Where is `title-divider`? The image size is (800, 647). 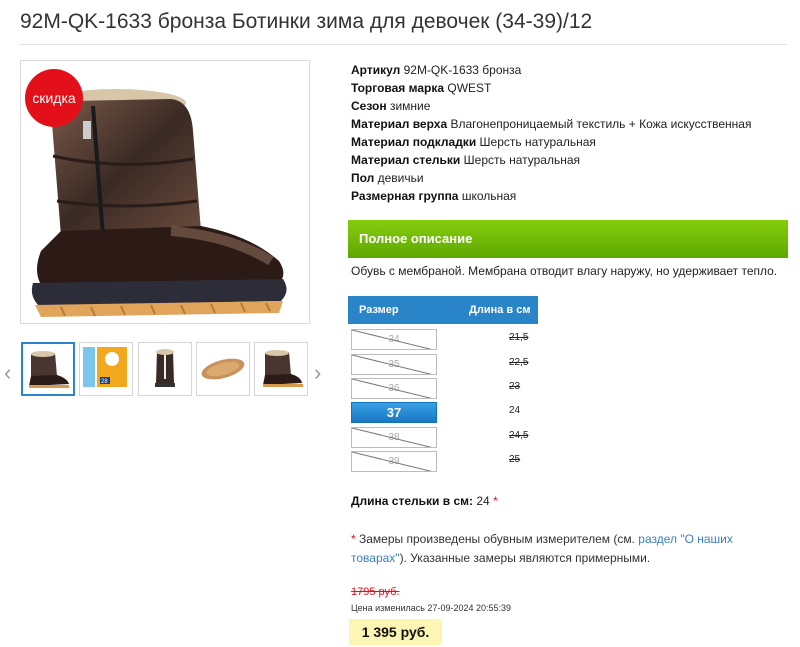
title-divider is located at coordinates (403, 44).